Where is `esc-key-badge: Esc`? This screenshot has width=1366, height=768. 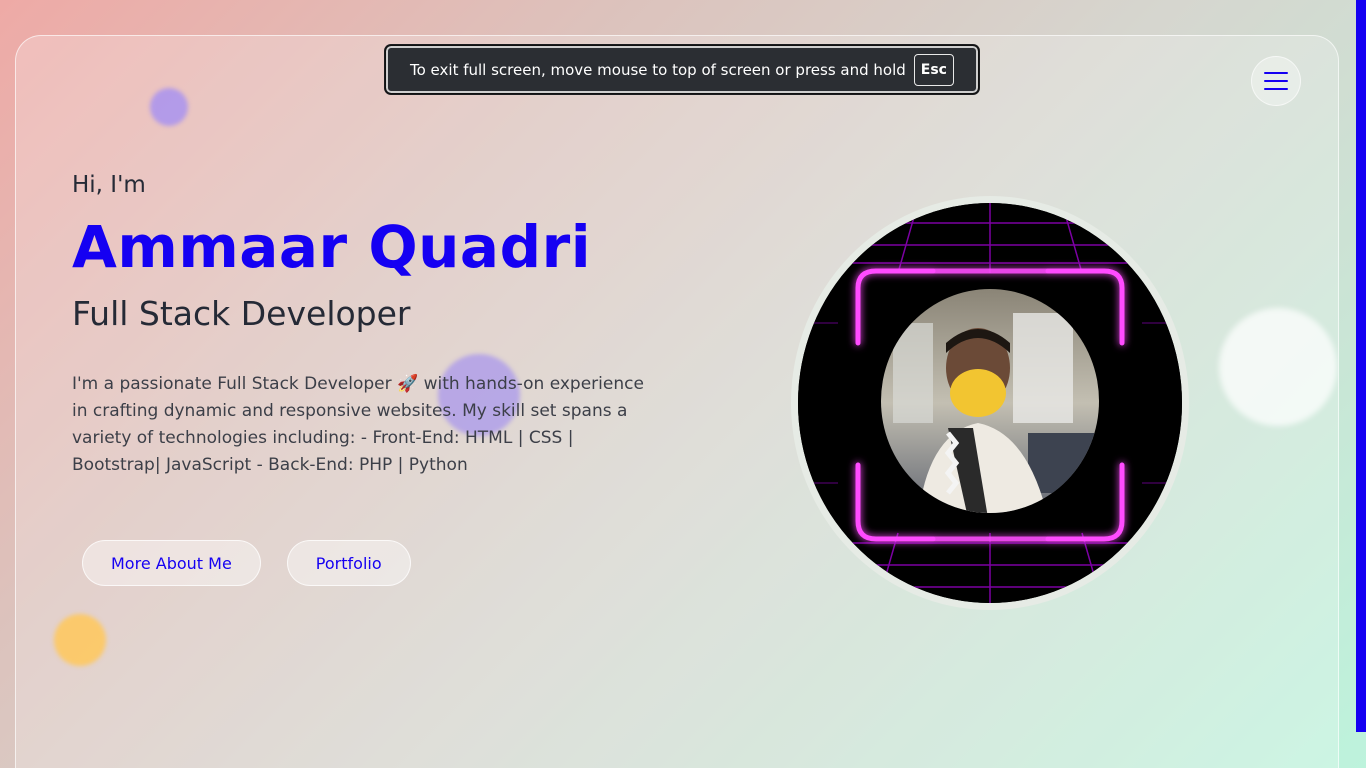
esc-key-badge: Esc is located at coordinates (933, 69).